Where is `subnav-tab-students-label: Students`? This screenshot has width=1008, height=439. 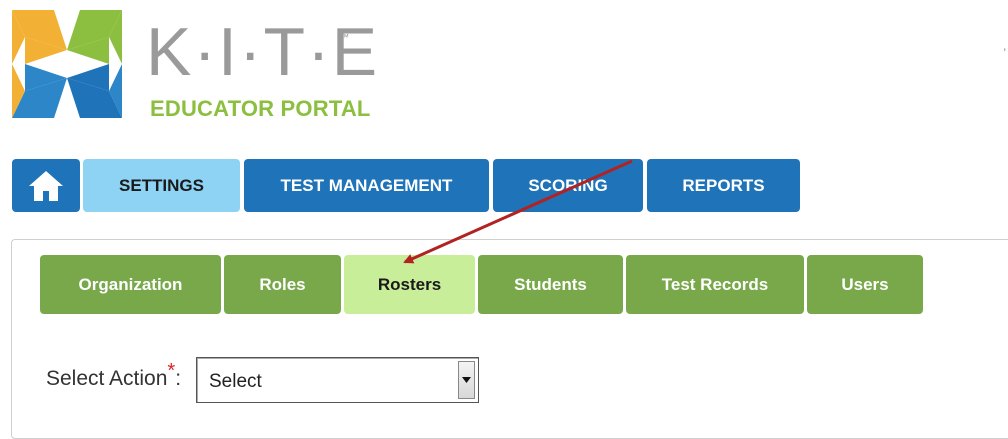
subnav-tab-students-label: Students is located at coordinates (550, 284).